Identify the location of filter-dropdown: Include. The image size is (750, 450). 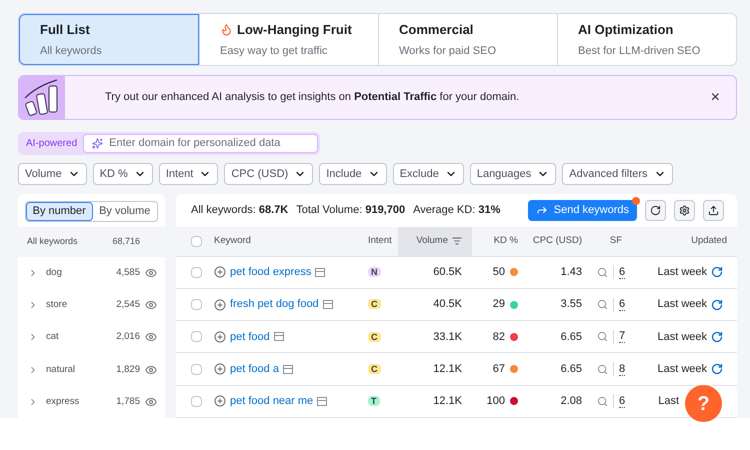
(353, 174).